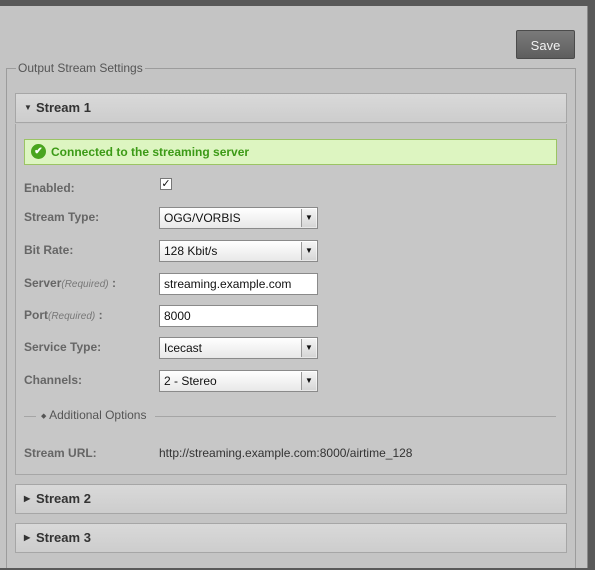  I want to click on server-label: Server(Required) :, so click(70, 283).